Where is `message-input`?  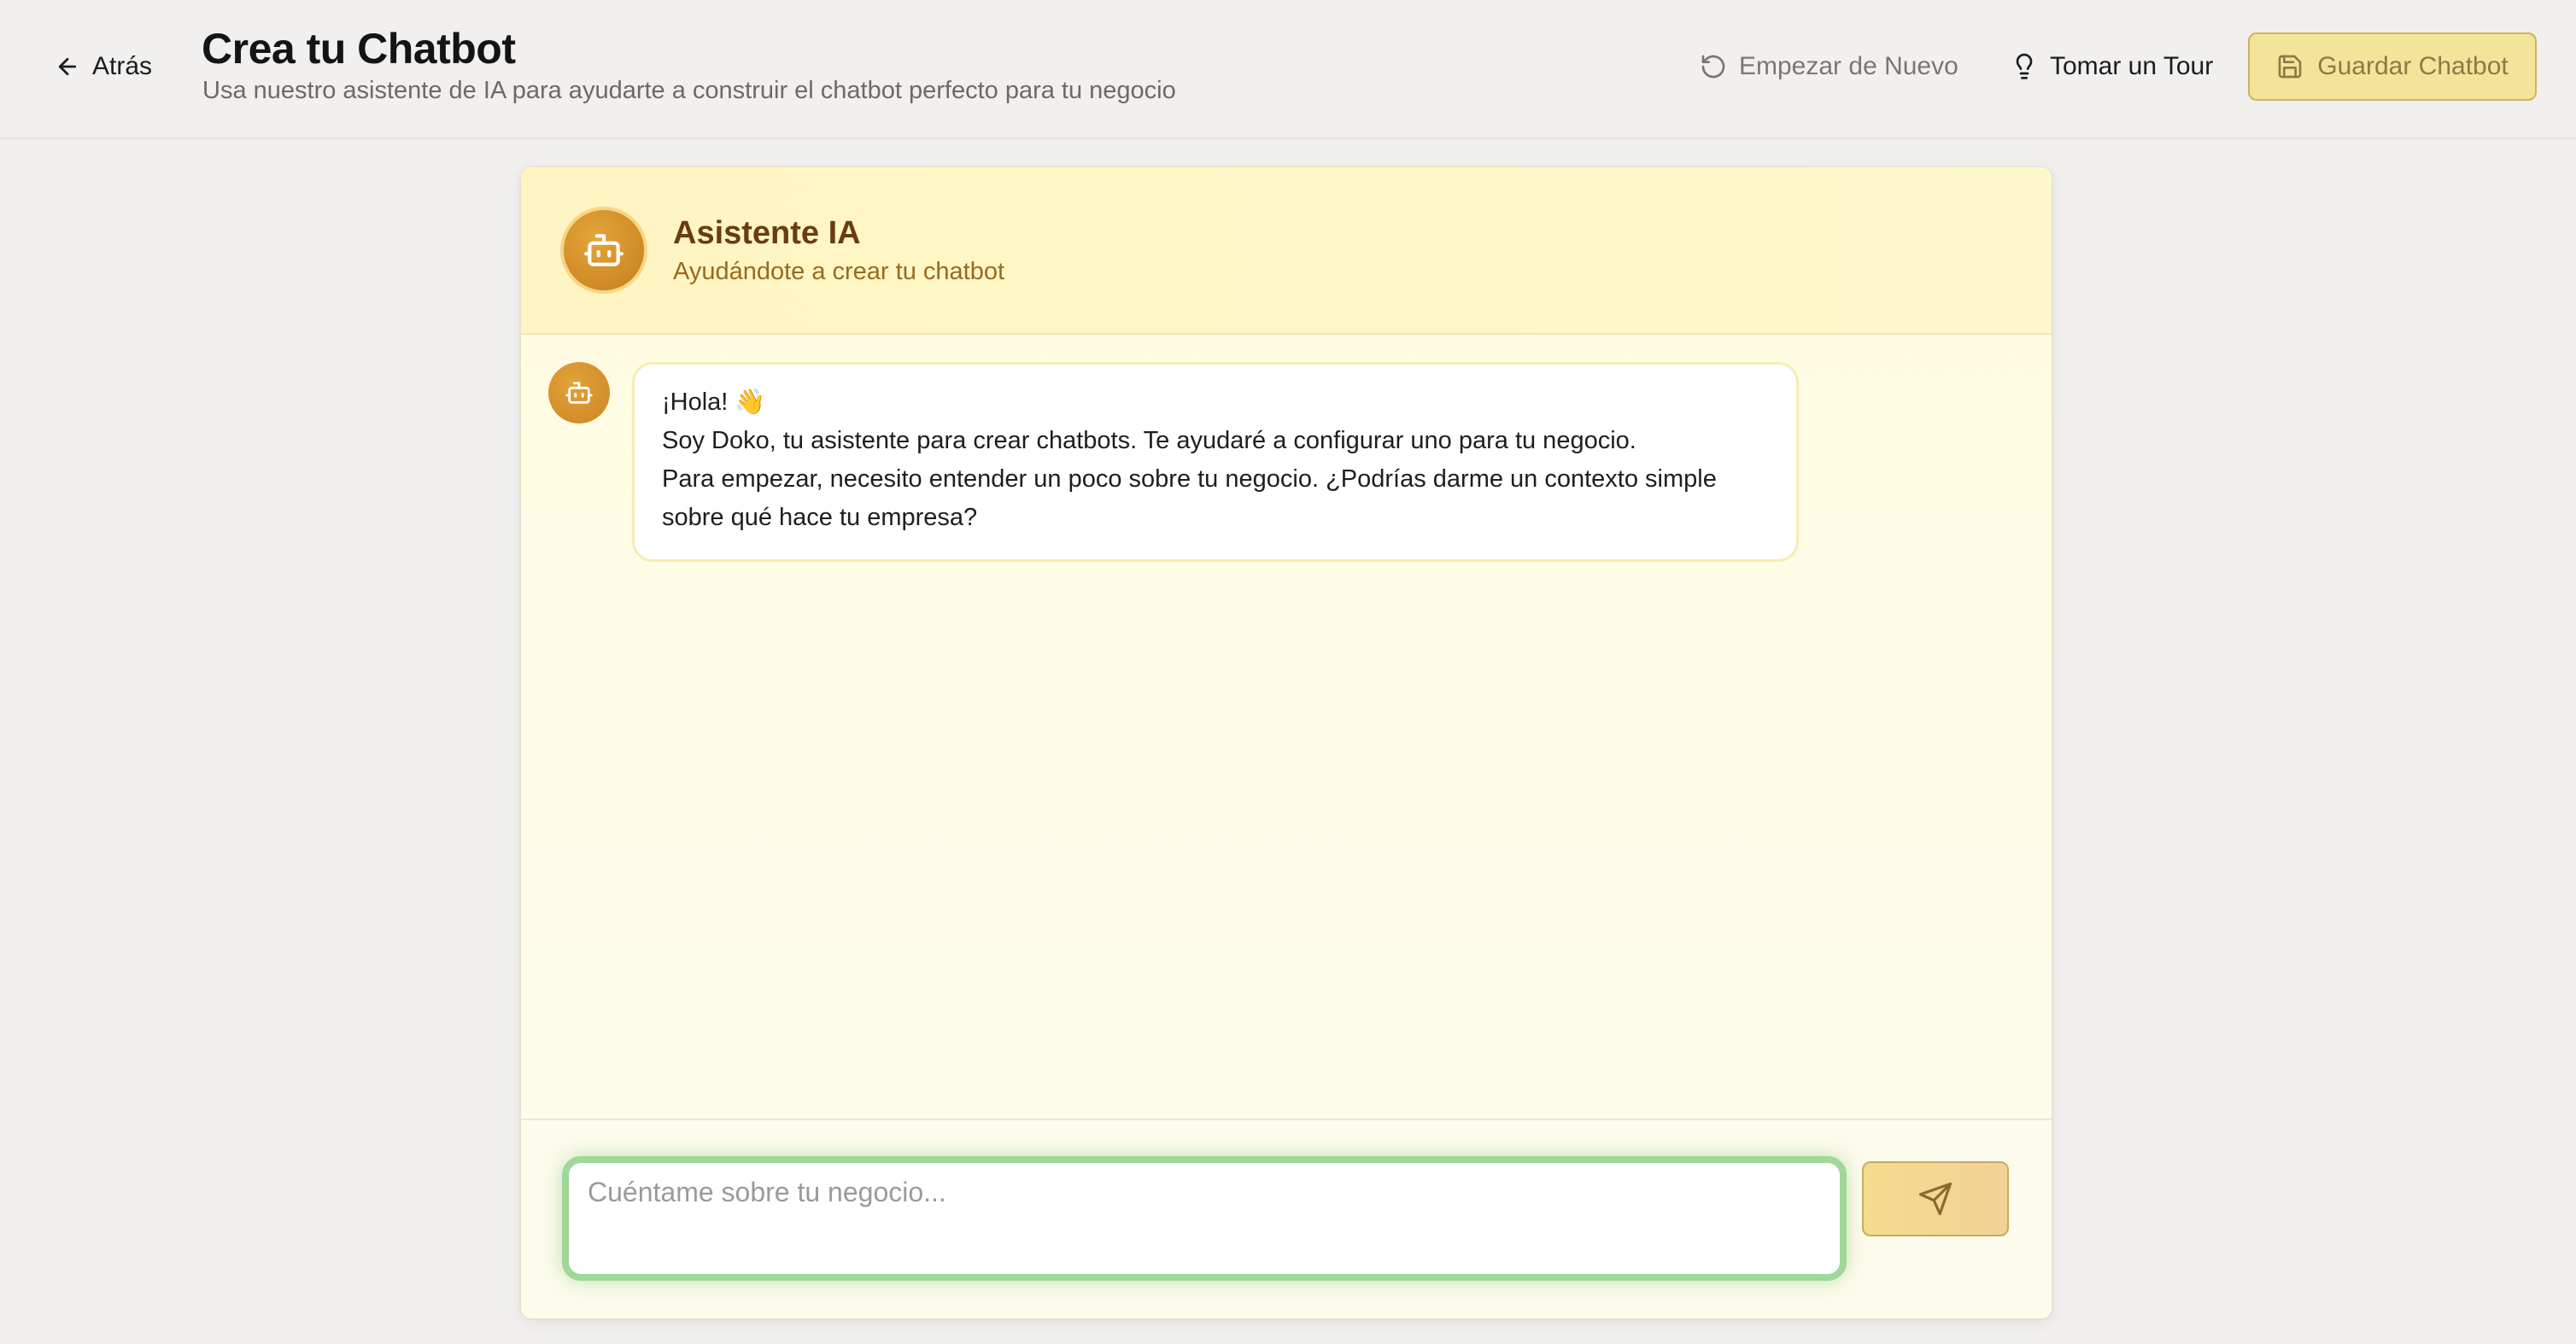 message-input is located at coordinates (1204, 1218).